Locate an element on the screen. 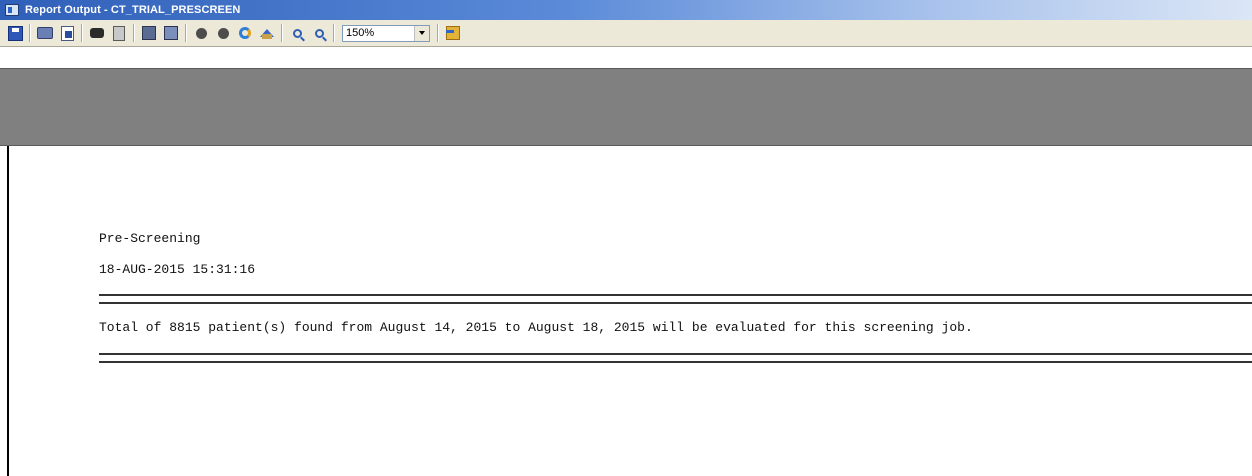 This screenshot has width=1252, height=476. record-button is located at coordinates (223, 33).